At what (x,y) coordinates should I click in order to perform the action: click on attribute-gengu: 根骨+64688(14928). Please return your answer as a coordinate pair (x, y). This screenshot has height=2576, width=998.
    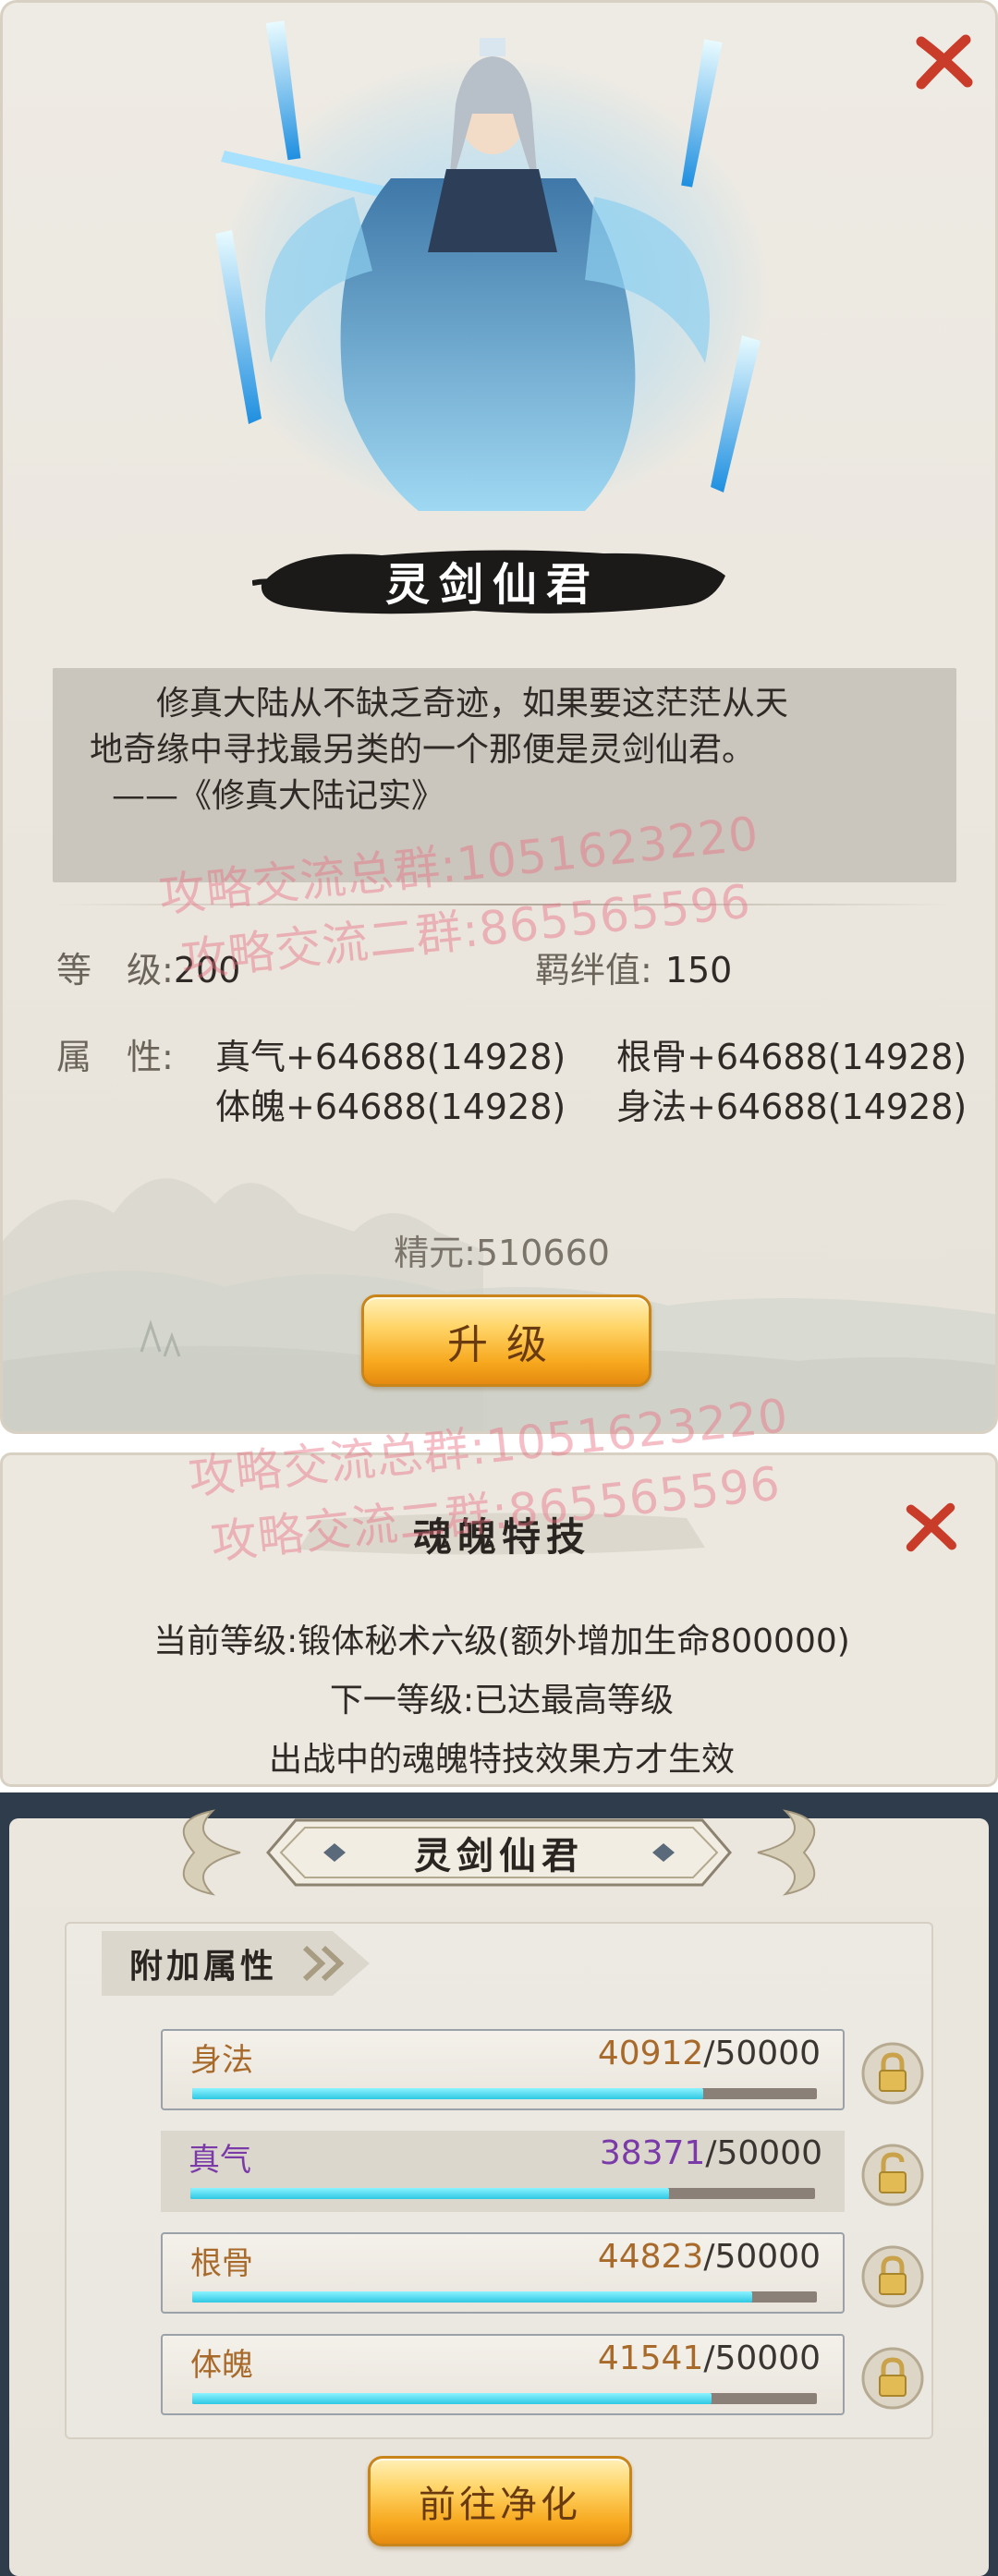
    Looking at the image, I should click on (792, 1057).